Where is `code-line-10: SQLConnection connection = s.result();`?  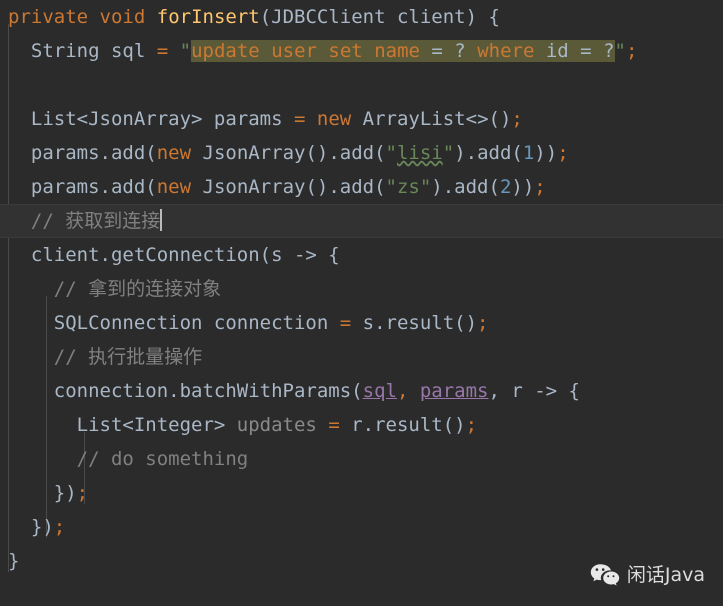
code-line-10: SQLConnection connection = s.result(); is located at coordinates (361, 323).